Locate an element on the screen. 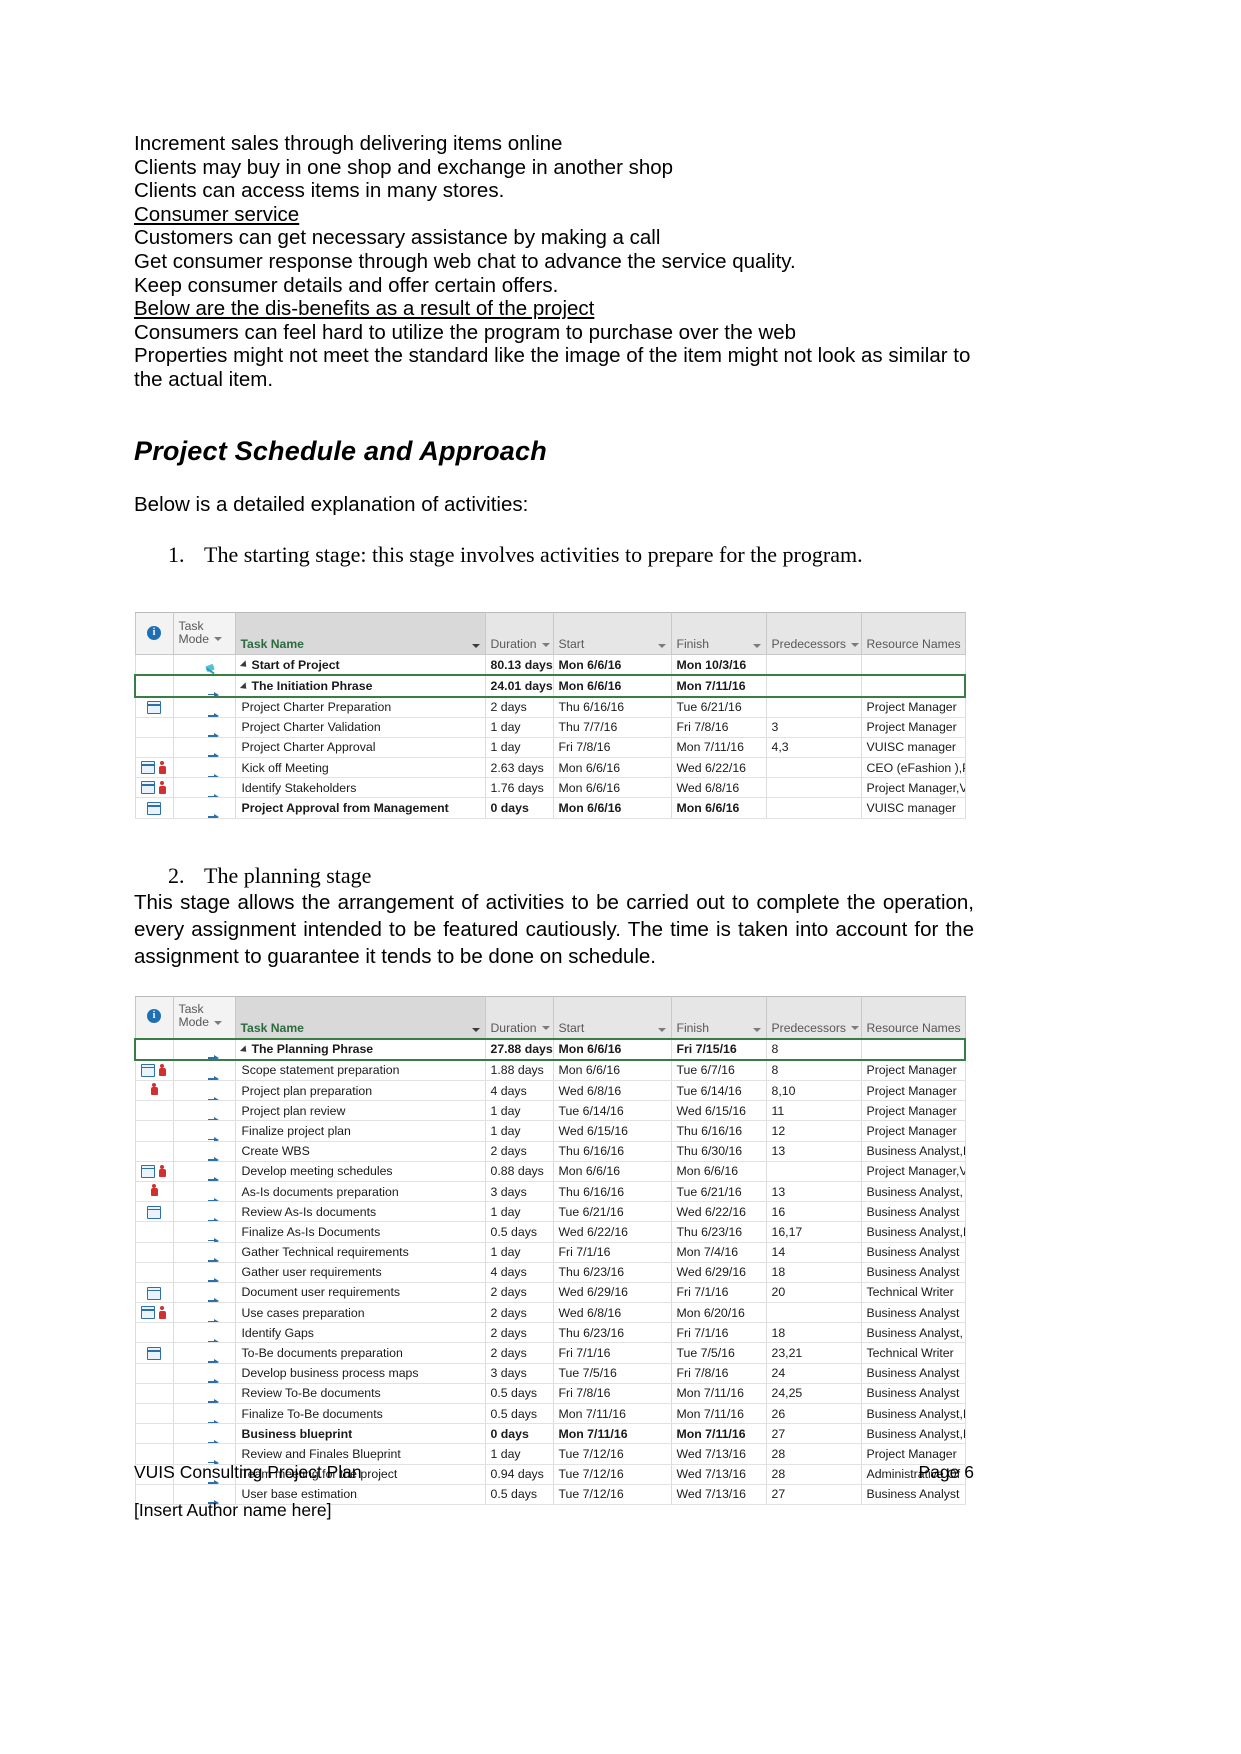 The width and height of the screenshot is (1241, 1754). column-header-finish: Finish is located at coordinates (718, 634).